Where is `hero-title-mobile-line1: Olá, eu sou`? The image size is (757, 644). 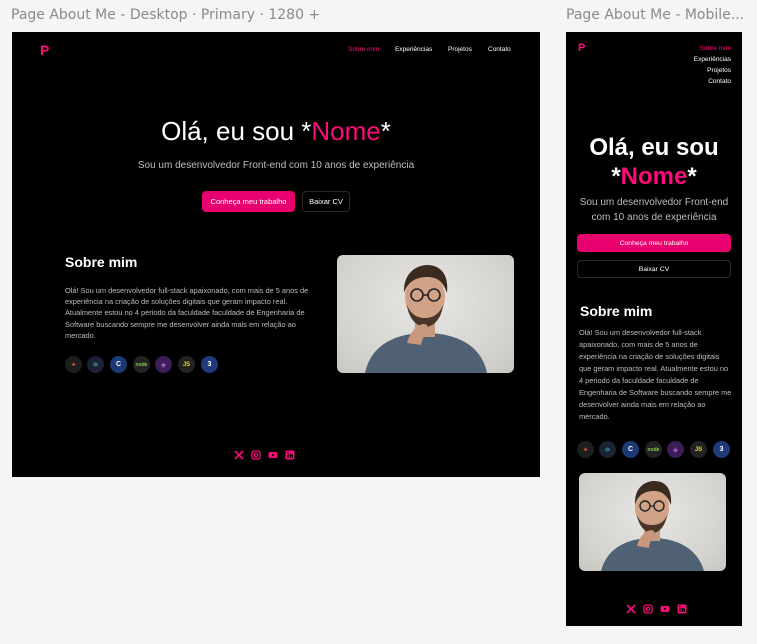 hero-title-mobile-line1: Olá, eu sou is located at coordinates (654, 147).